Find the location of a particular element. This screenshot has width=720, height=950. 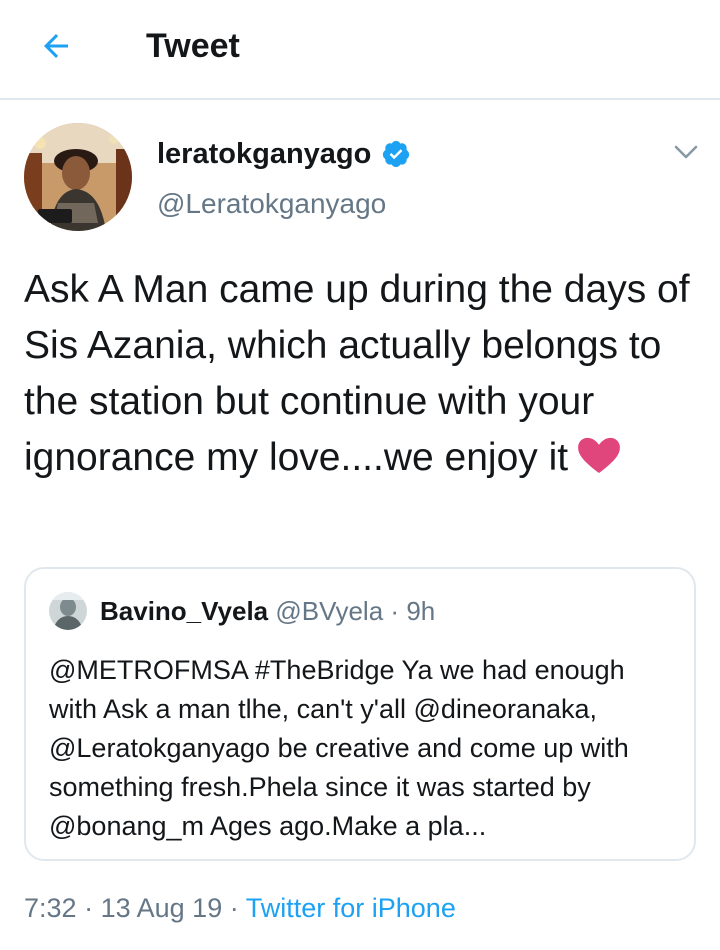

avatar-image is located at coordinates (78, 177).